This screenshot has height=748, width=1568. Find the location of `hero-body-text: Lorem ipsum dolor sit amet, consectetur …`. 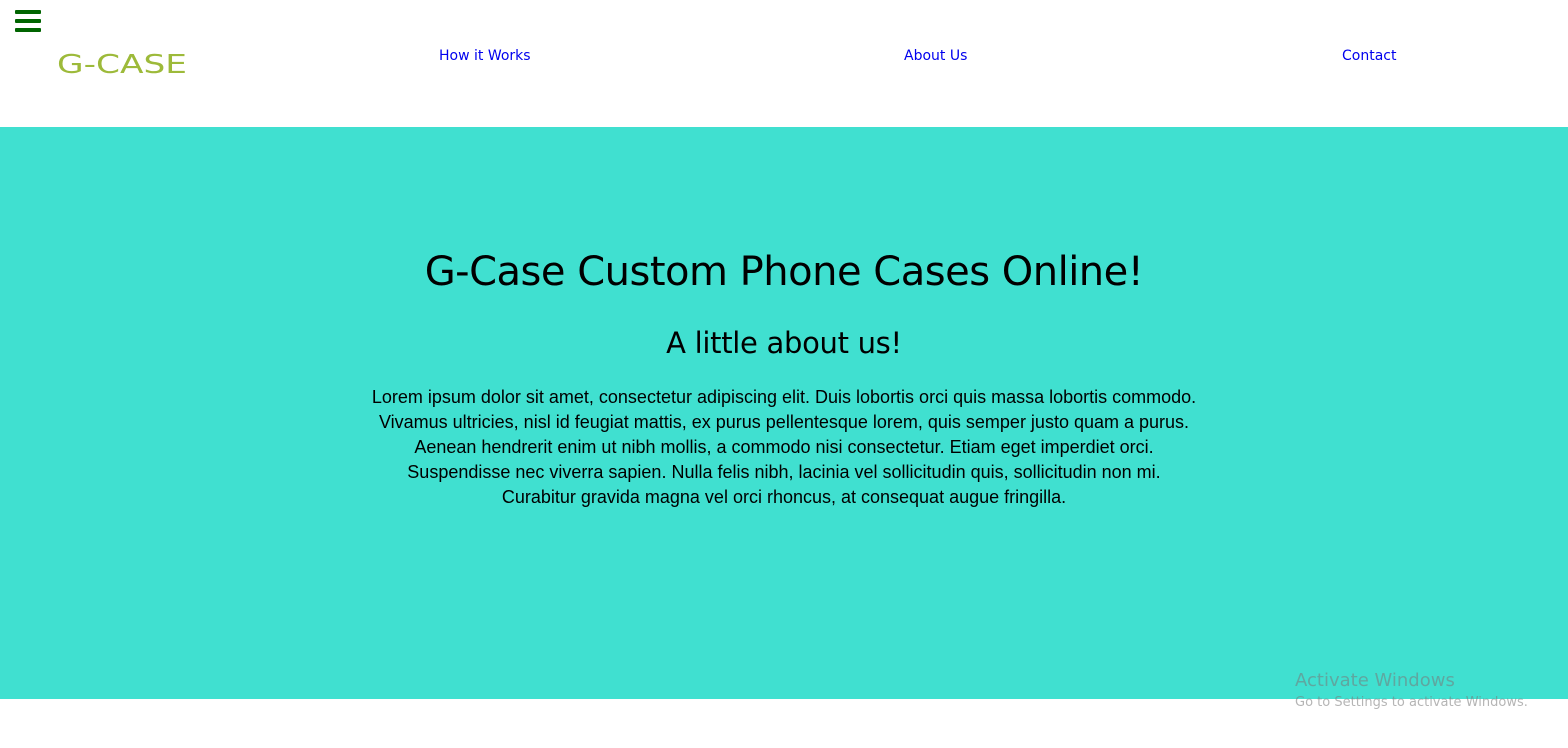

hero-body-text: Lorem ipsum dolor sit amet, consectetur … is located at coordinates (784, 447).